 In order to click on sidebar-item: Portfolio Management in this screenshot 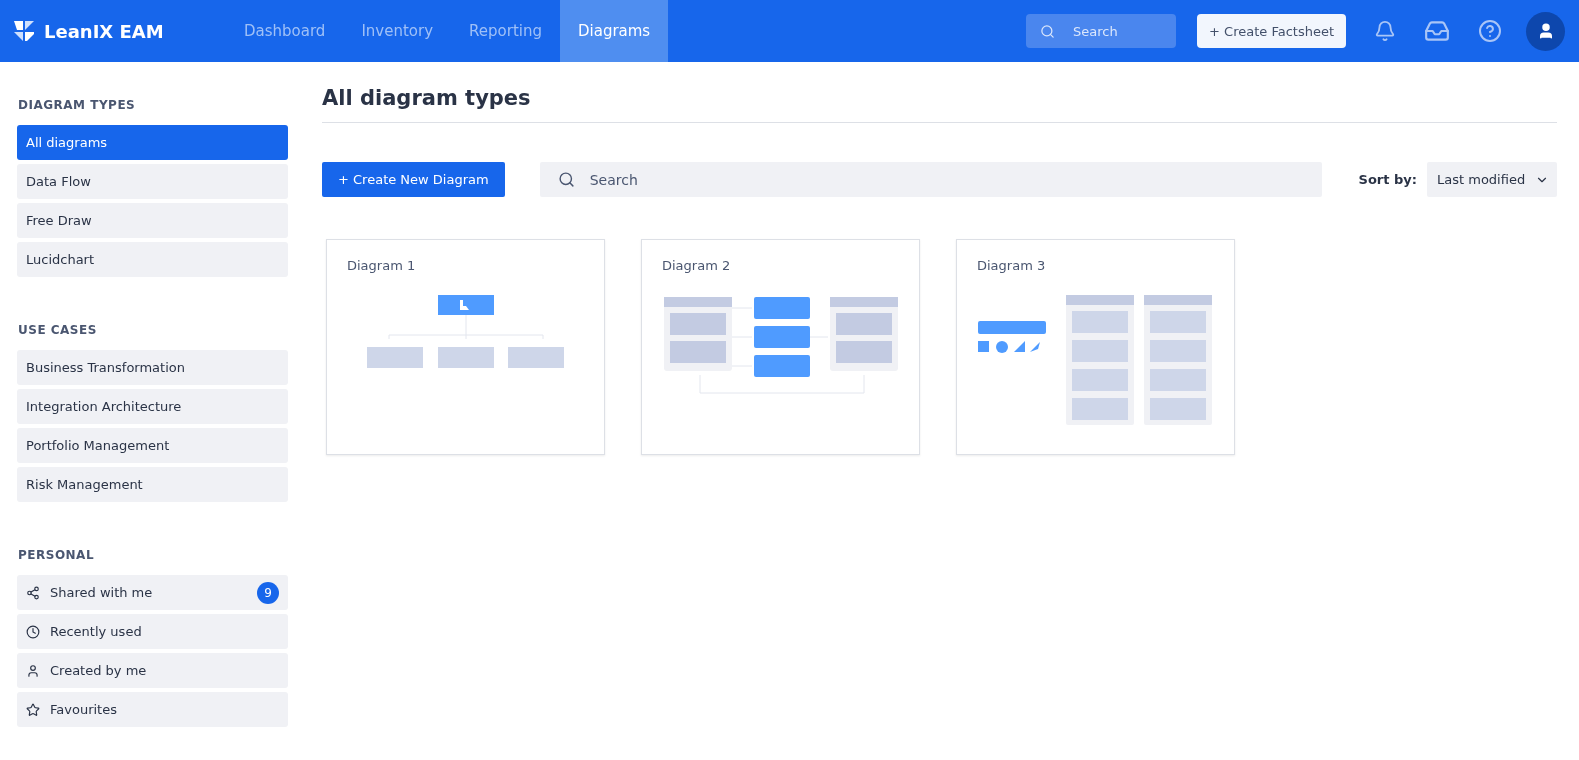, I will do `click(152, 445)`.